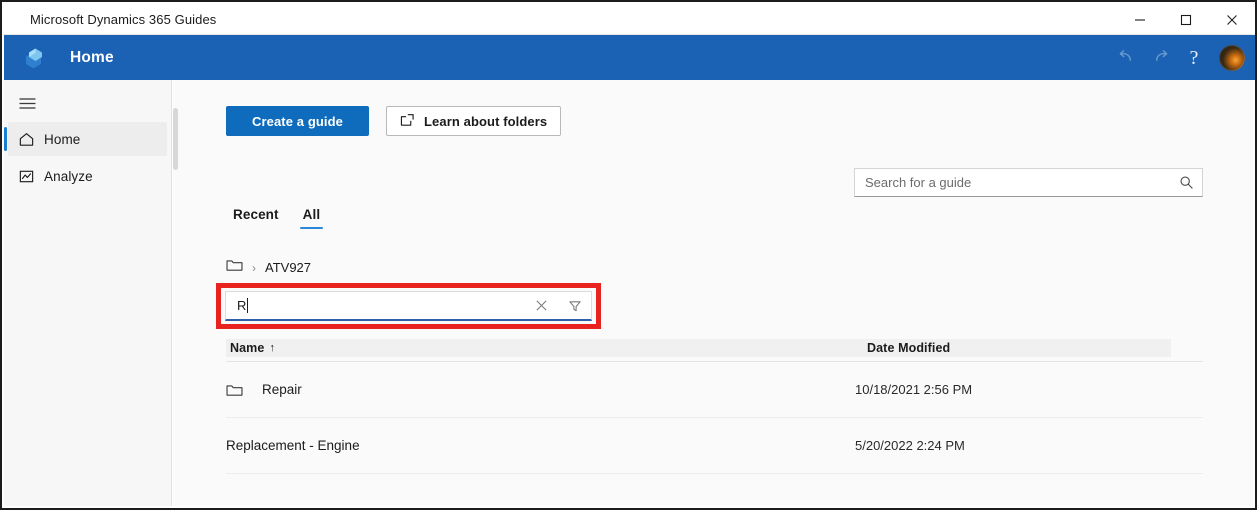  I want to click on row-name-label: Replacement - Engine, so click(293, 445).